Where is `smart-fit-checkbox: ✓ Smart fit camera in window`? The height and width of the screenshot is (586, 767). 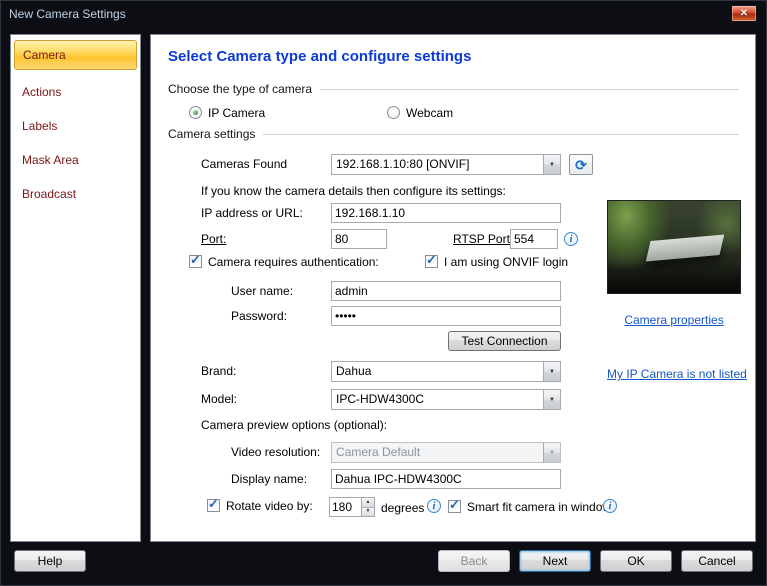 smart-fit-checkbox: ✓ Smart fit camera in window is located at coordinates (530, 505).